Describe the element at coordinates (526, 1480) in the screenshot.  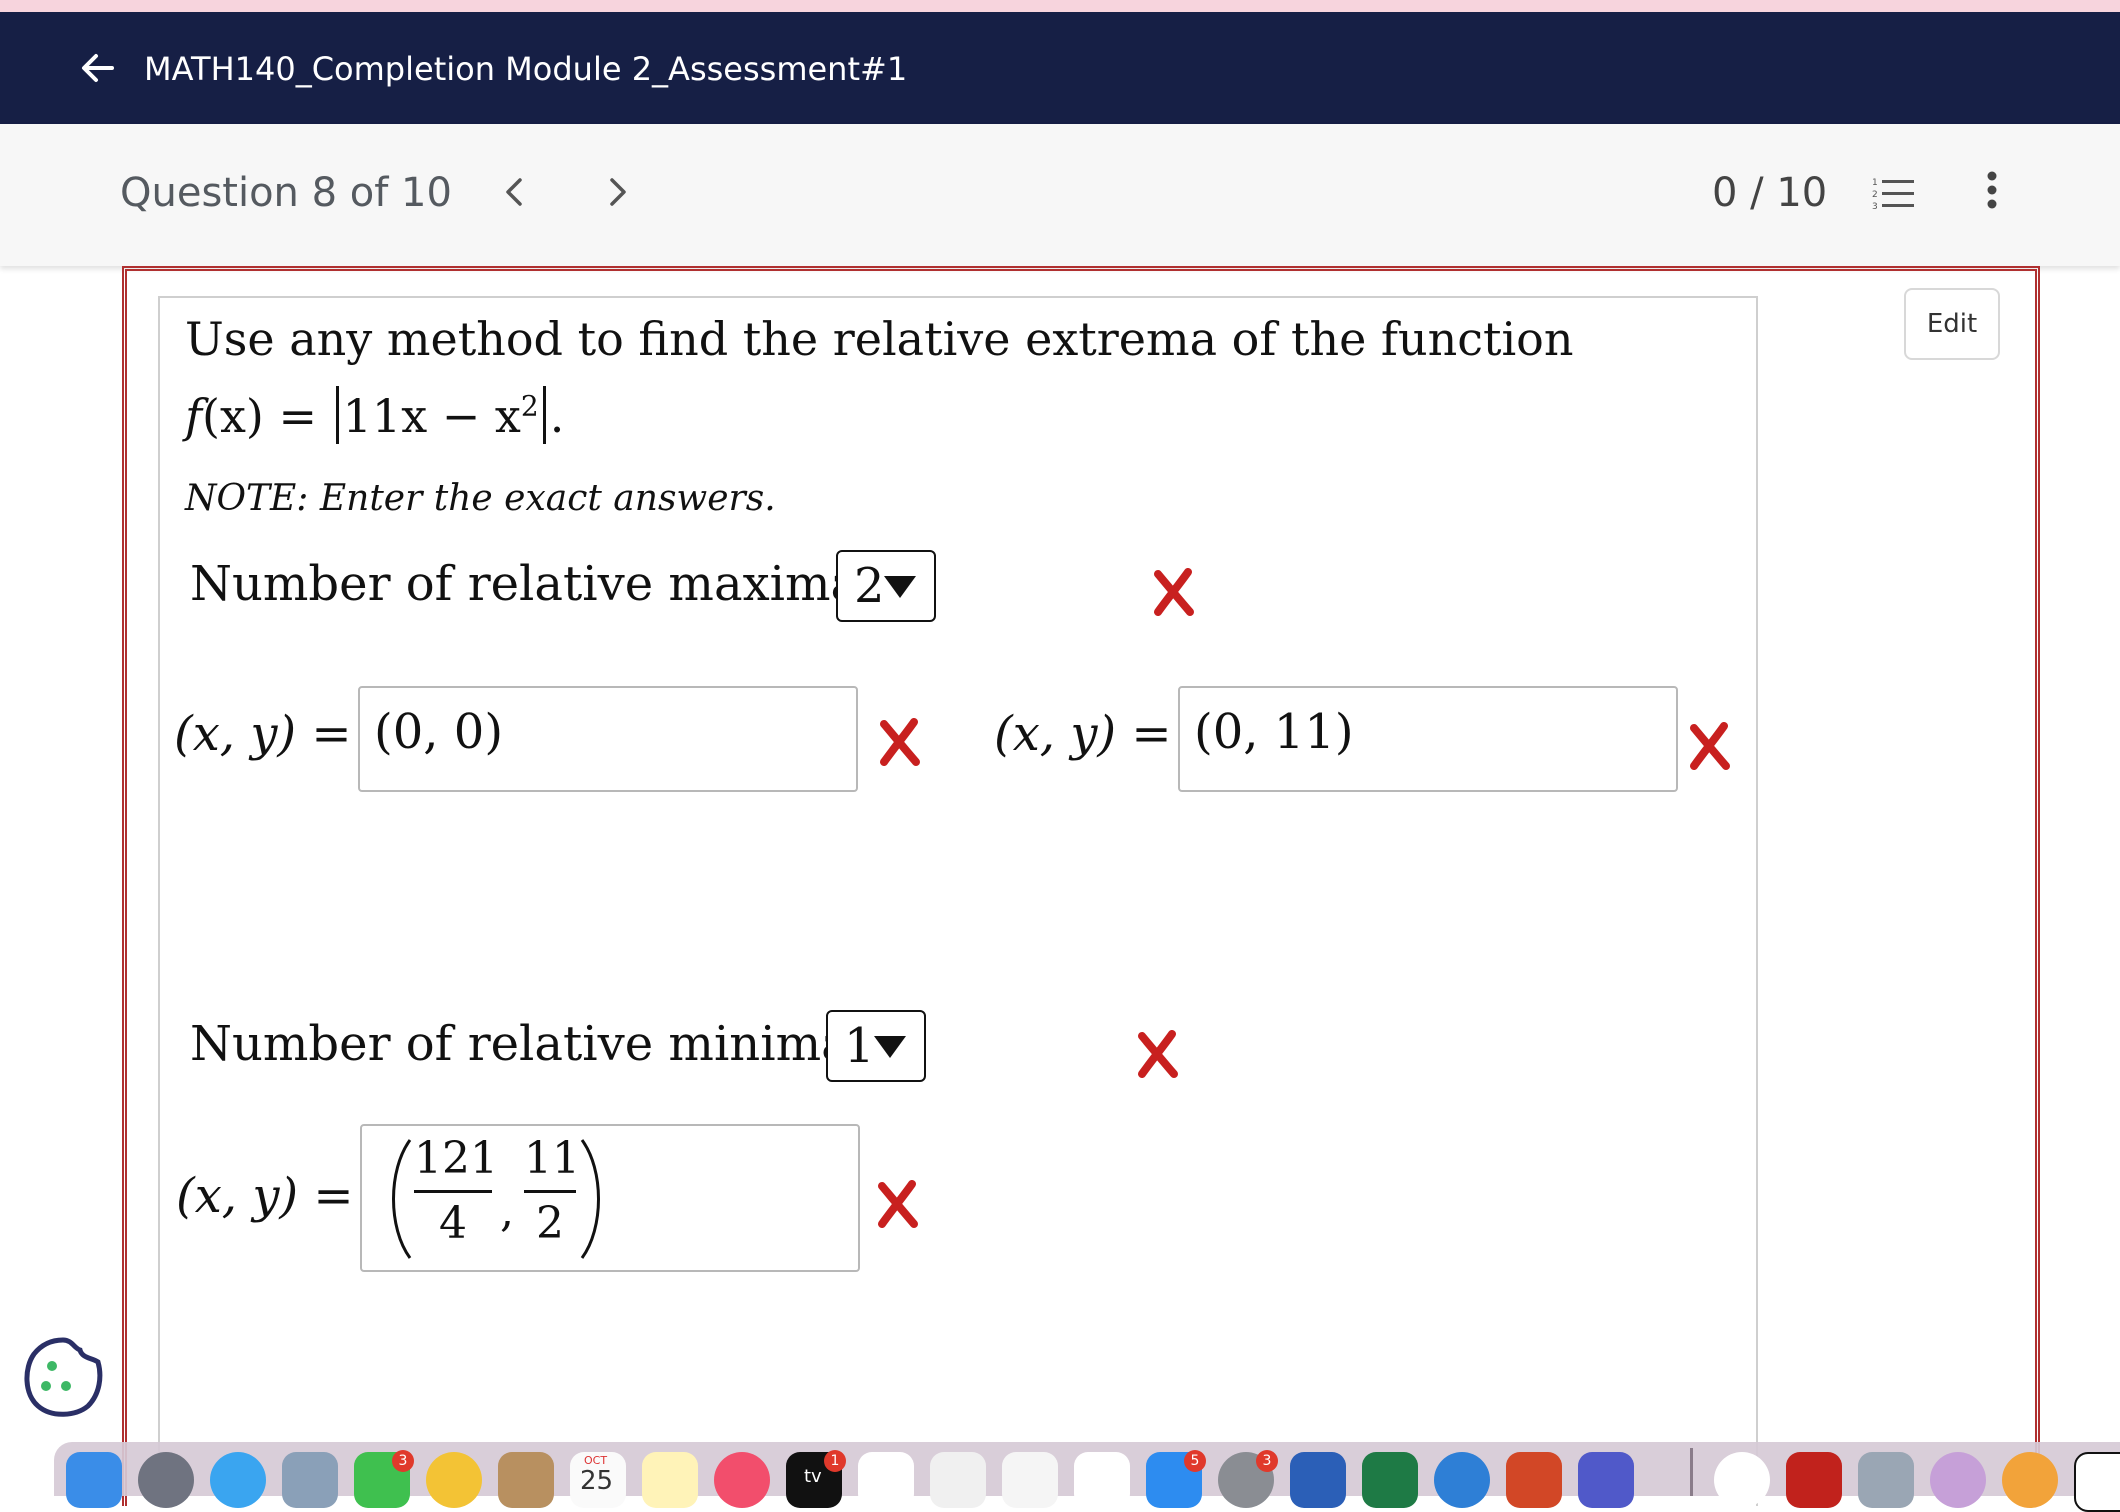
I see `contacts-icon` at that location.